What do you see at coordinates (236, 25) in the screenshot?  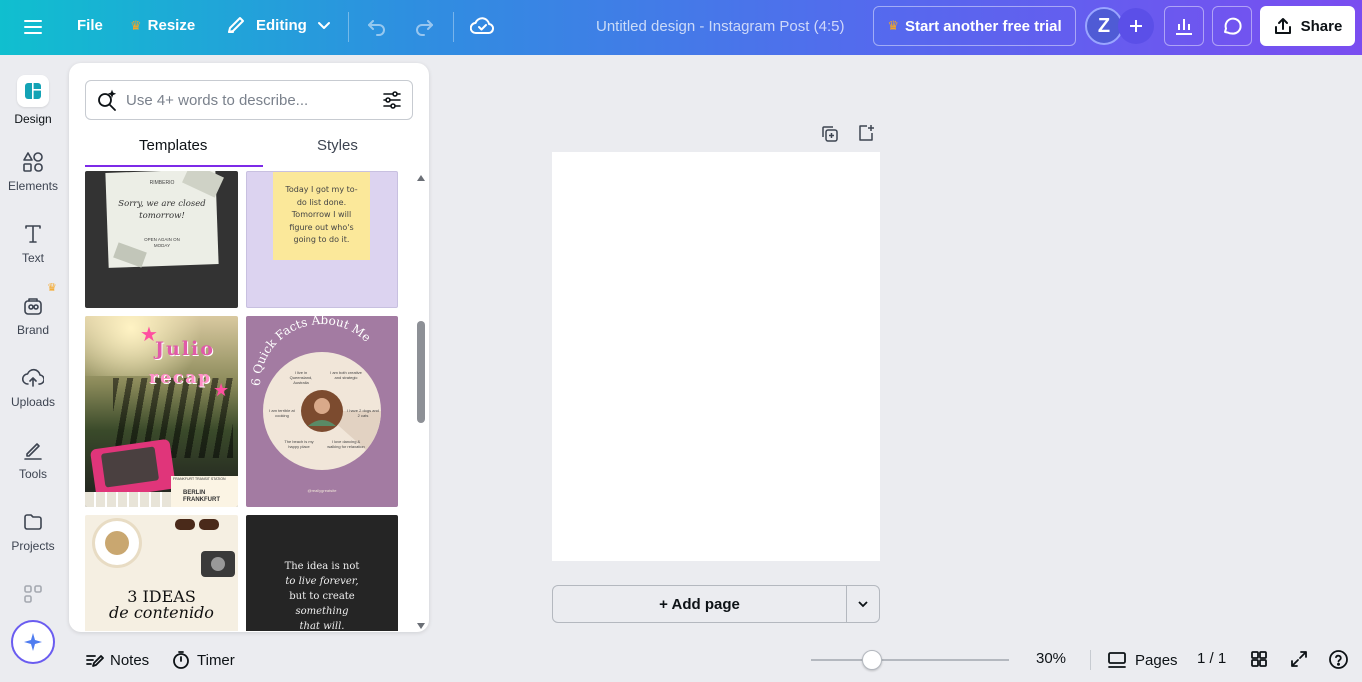 I see `pencil-icon` at bounding box center [236, 25].